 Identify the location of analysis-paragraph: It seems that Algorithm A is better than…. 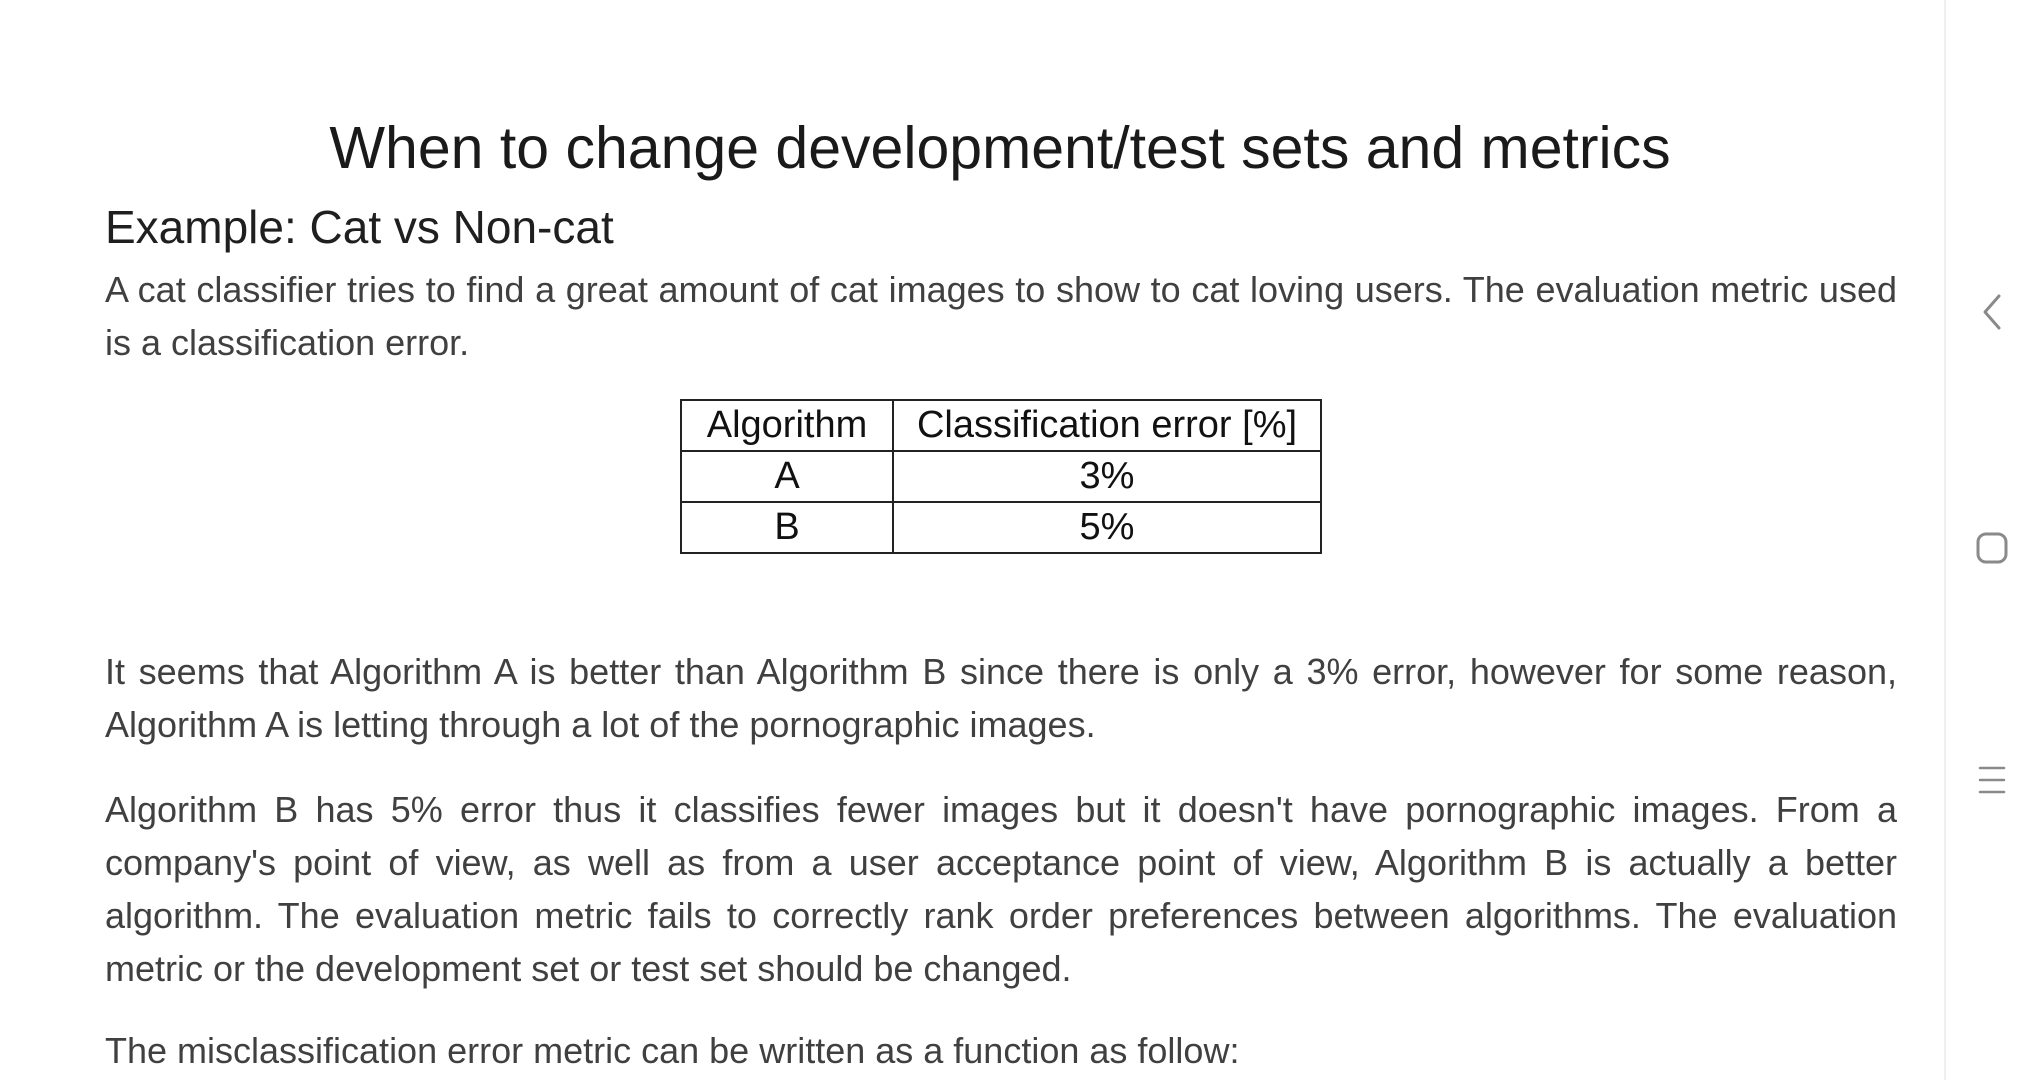
(1001, 698).